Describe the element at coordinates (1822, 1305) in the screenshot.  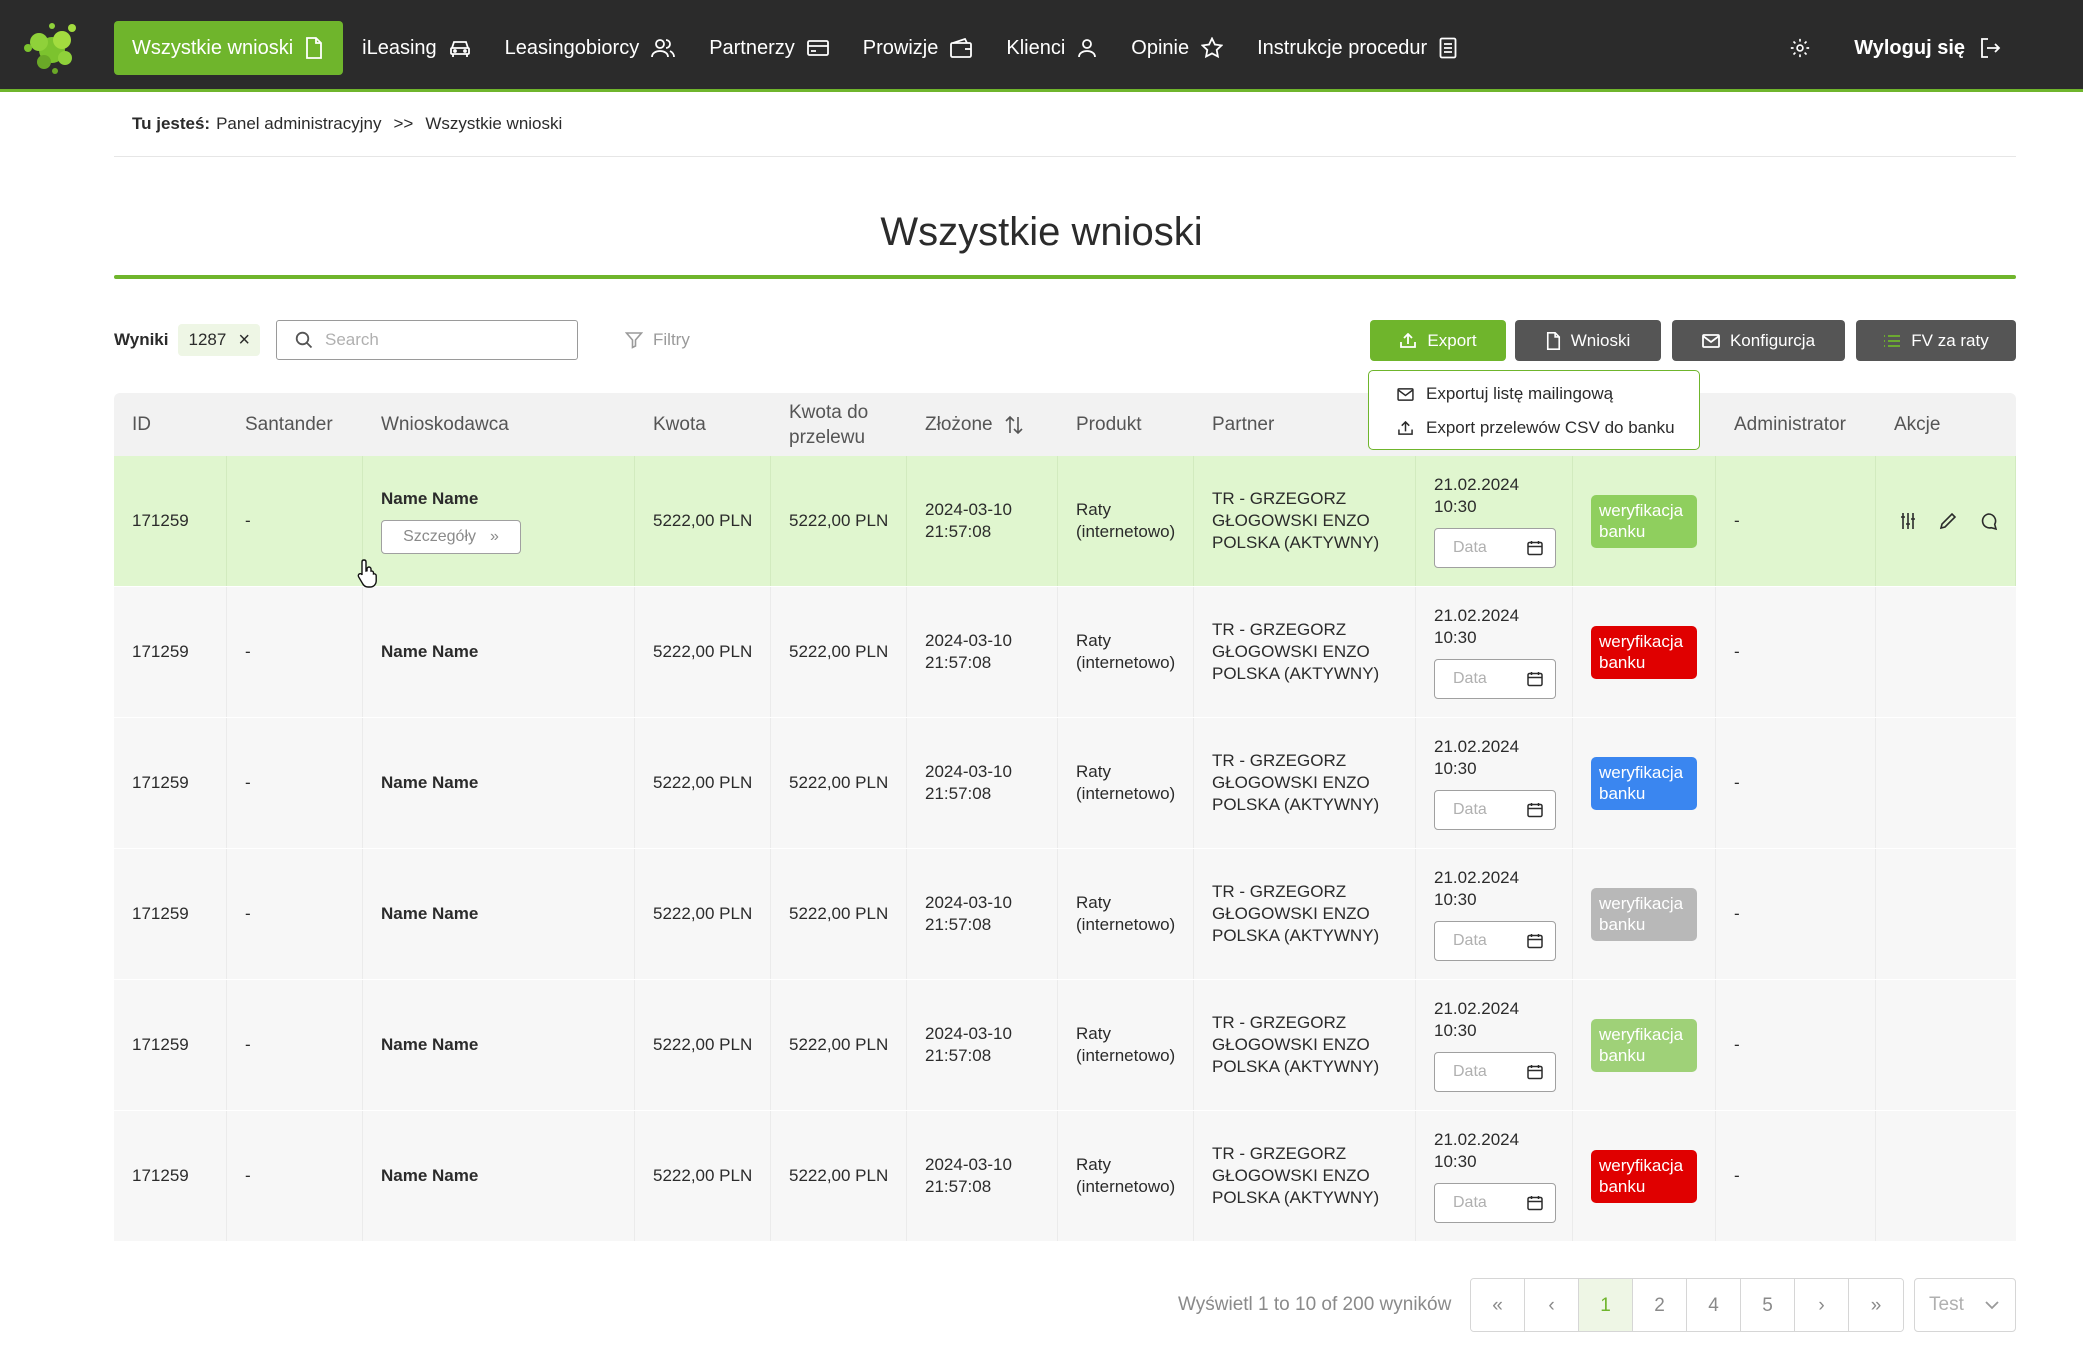
I see `next-page-button: ›` at that location.